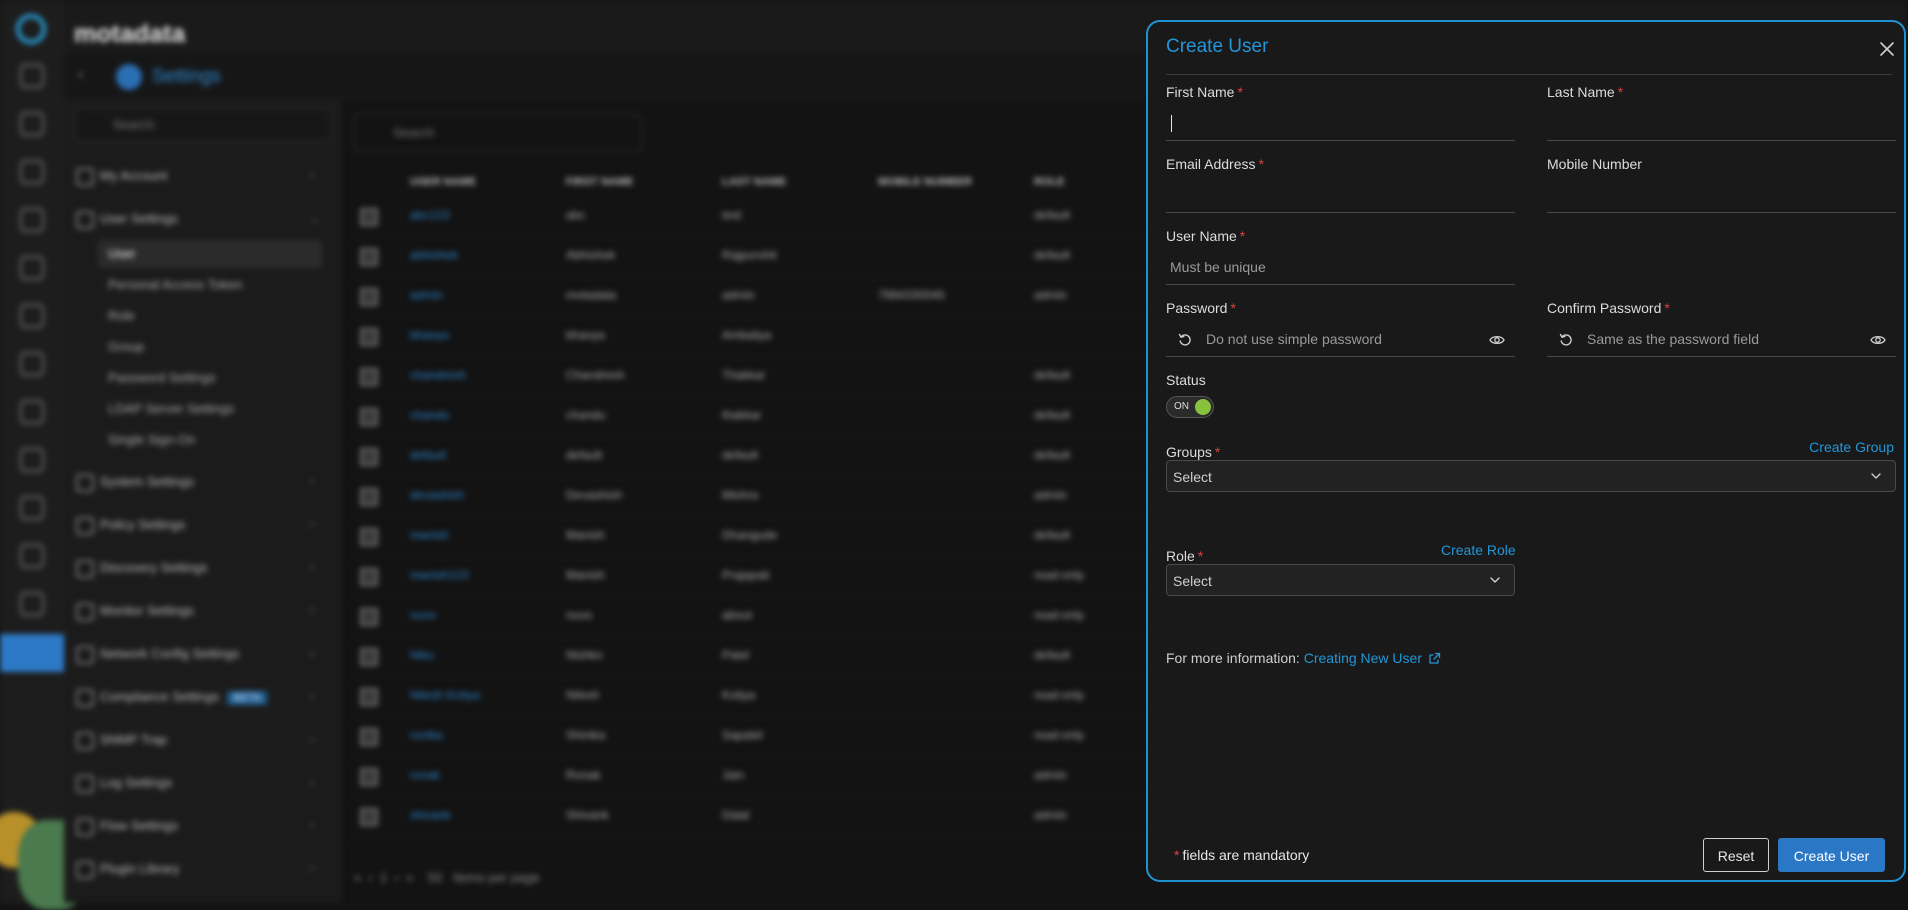 This screenshot has height=910, width=1908. Describe the element at coordinates (434, 255) in the screenshot. I see `table-cell: abhishek` at that location.